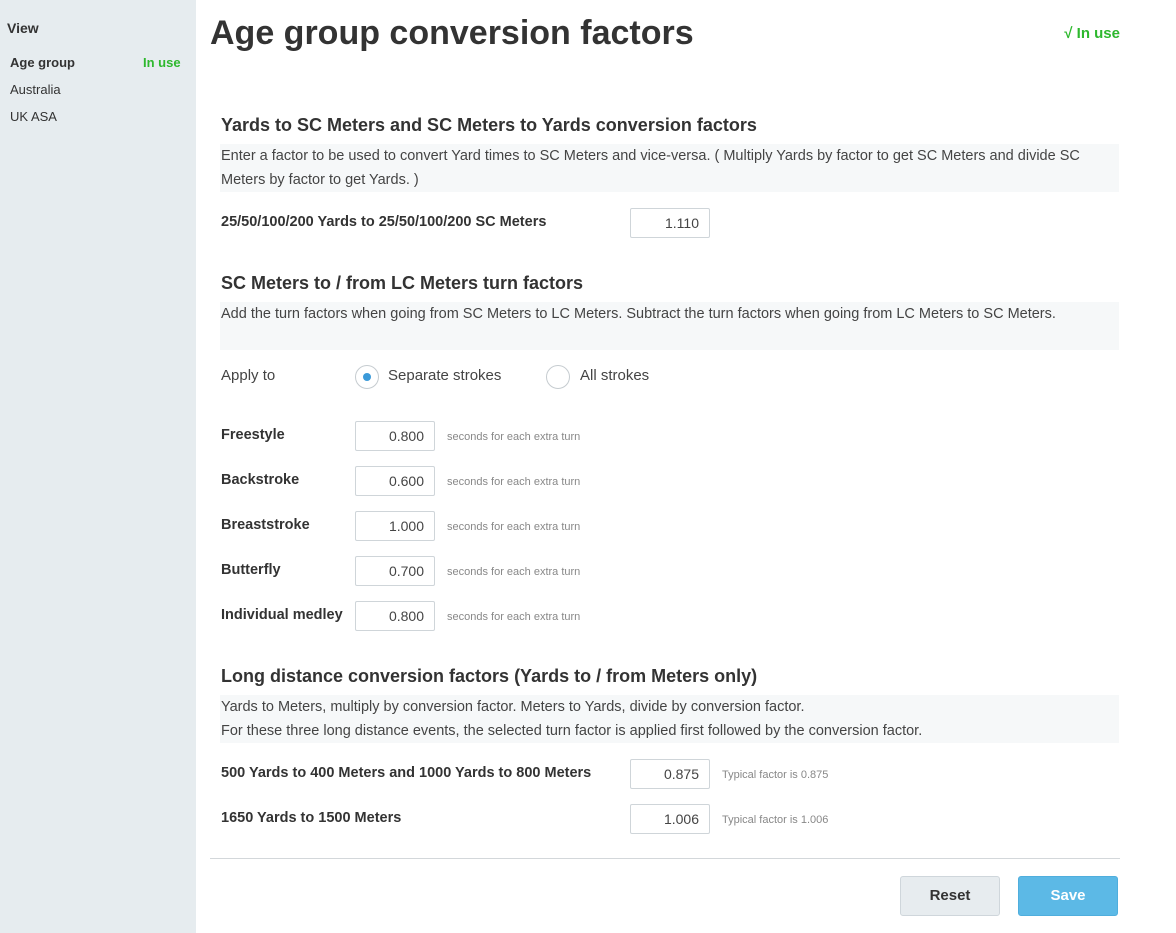  I want to click on individual-medley-hint: seconds for each extra turn, so click(514, 617).